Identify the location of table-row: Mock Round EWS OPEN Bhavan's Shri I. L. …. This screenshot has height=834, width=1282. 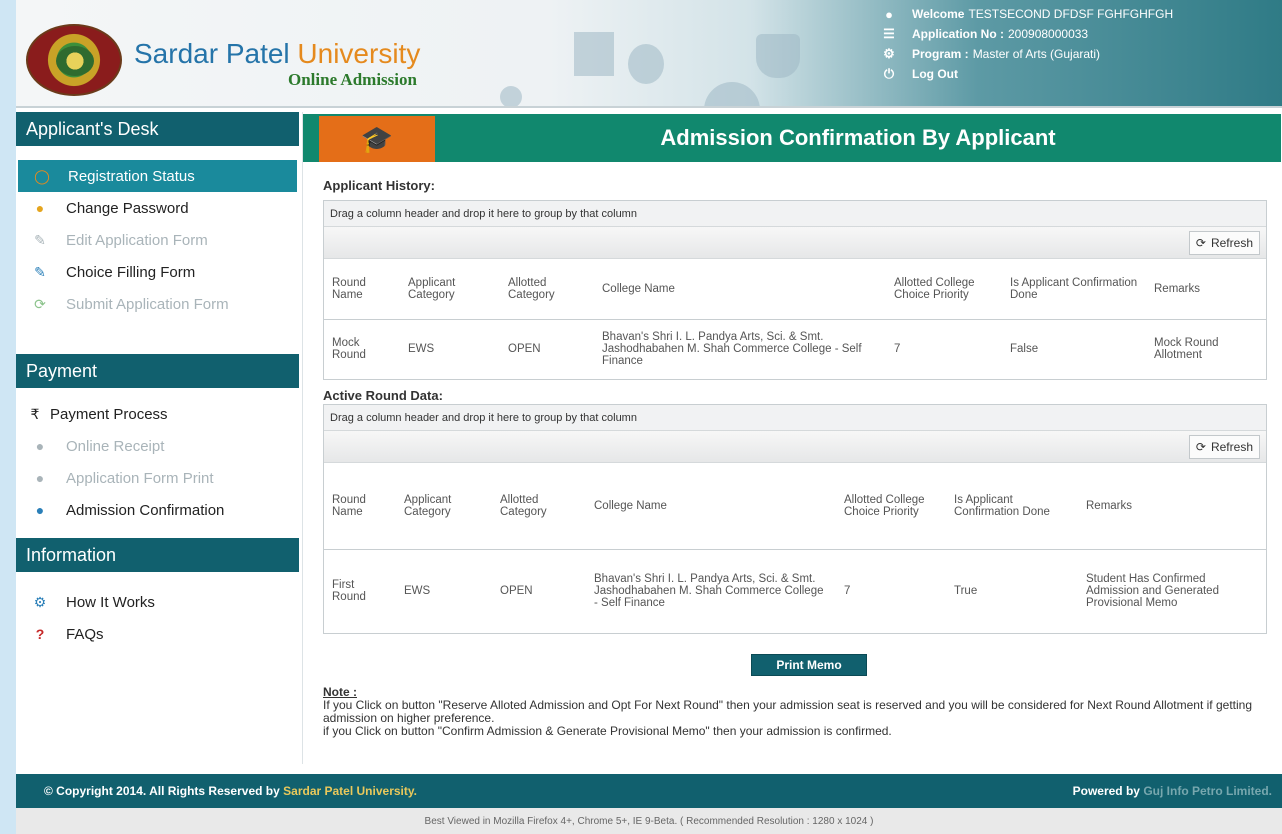
(795, 349).